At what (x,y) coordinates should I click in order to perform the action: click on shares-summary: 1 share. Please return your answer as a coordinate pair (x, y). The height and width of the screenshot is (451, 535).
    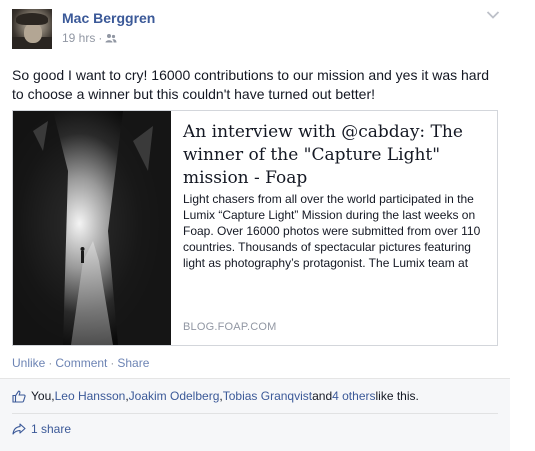
    Looking at the image, I should click on (41, 429).